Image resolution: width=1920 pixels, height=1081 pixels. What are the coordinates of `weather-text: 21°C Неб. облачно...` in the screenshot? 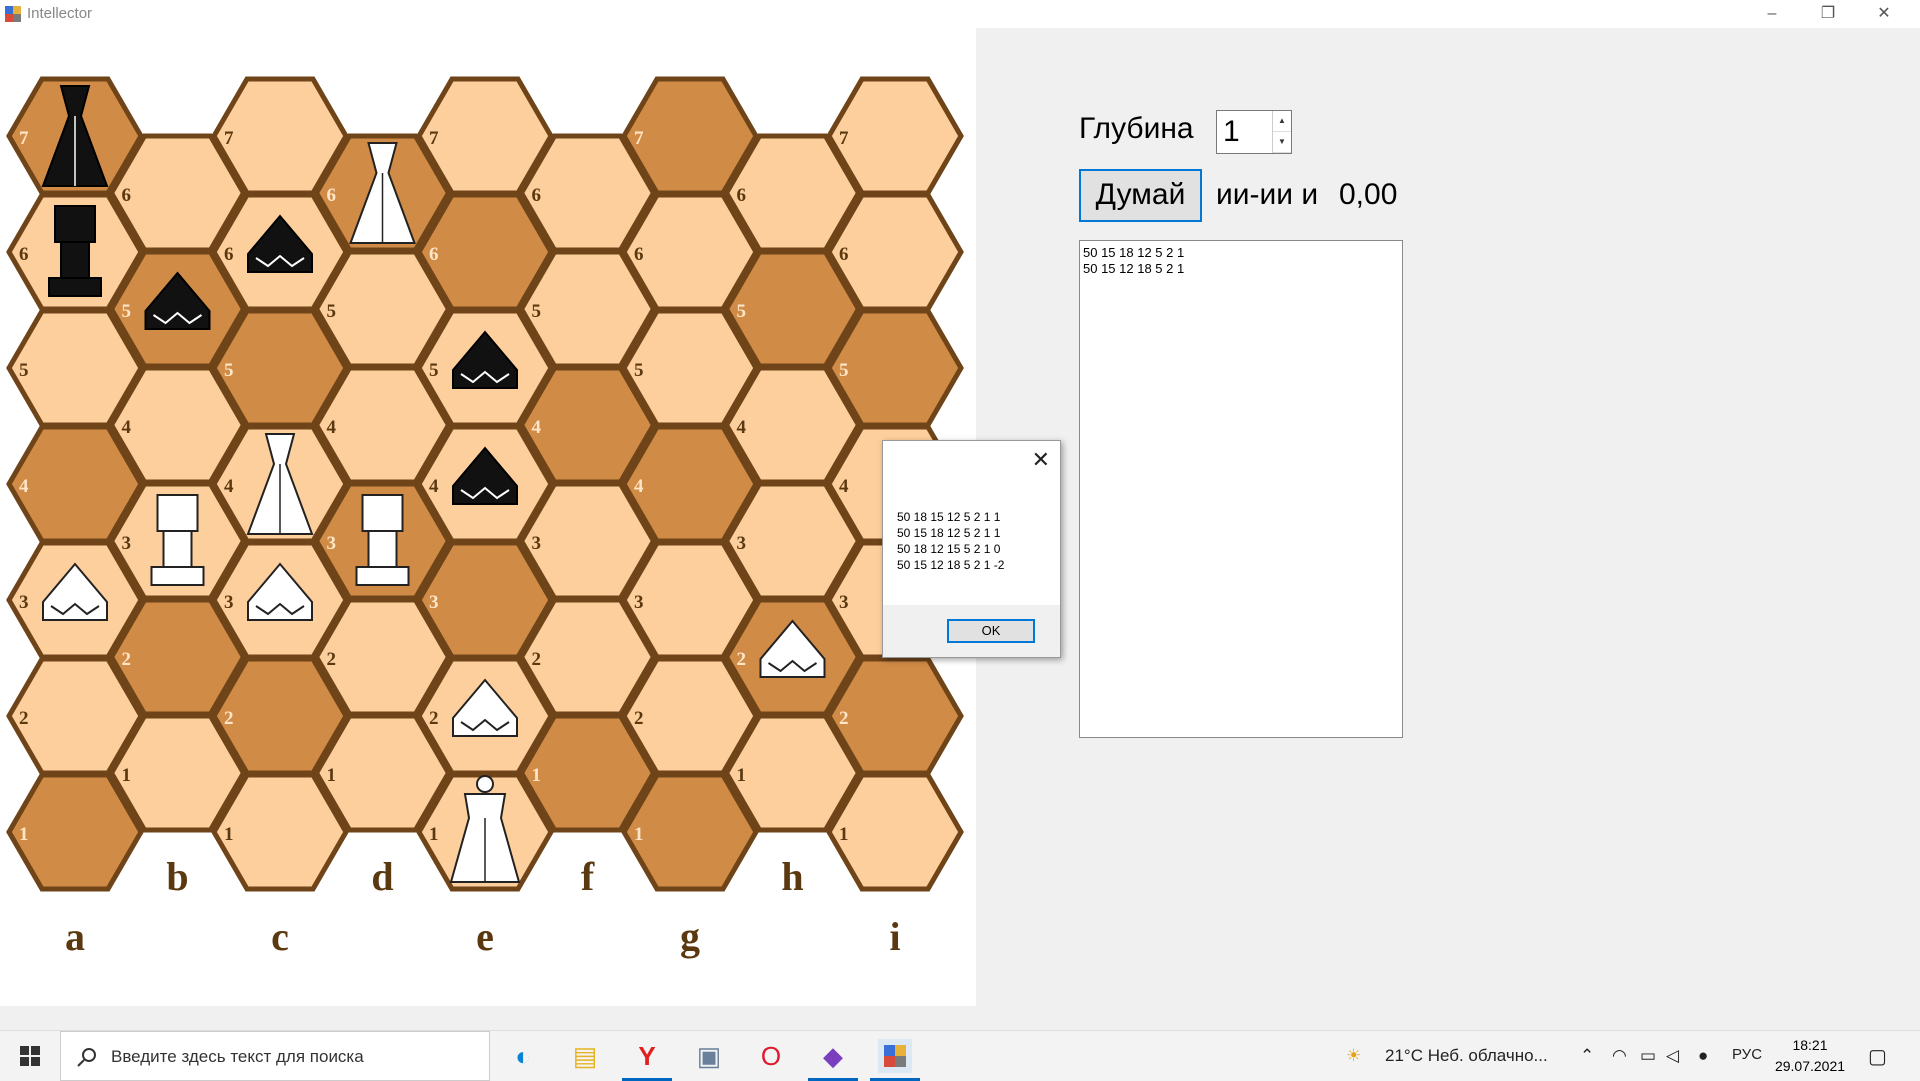 It's located at (1466, 1056).